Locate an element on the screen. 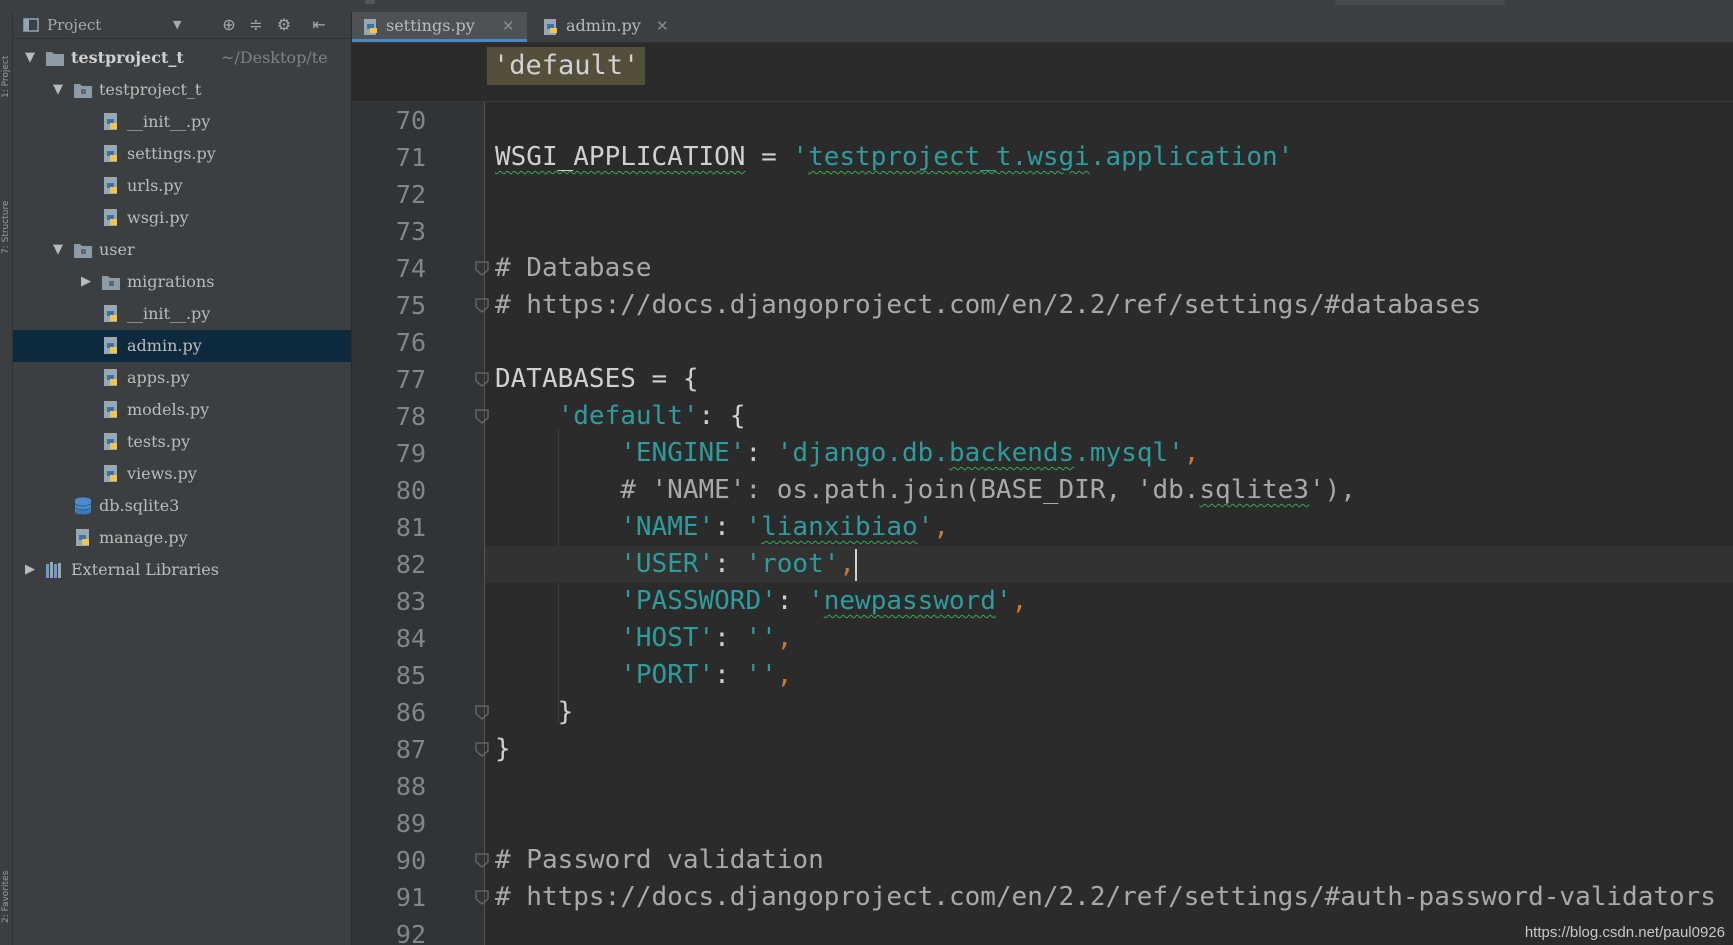 The image size is (1733, 945). code-token: sqlite3 is located at coordinates (1254, 490).